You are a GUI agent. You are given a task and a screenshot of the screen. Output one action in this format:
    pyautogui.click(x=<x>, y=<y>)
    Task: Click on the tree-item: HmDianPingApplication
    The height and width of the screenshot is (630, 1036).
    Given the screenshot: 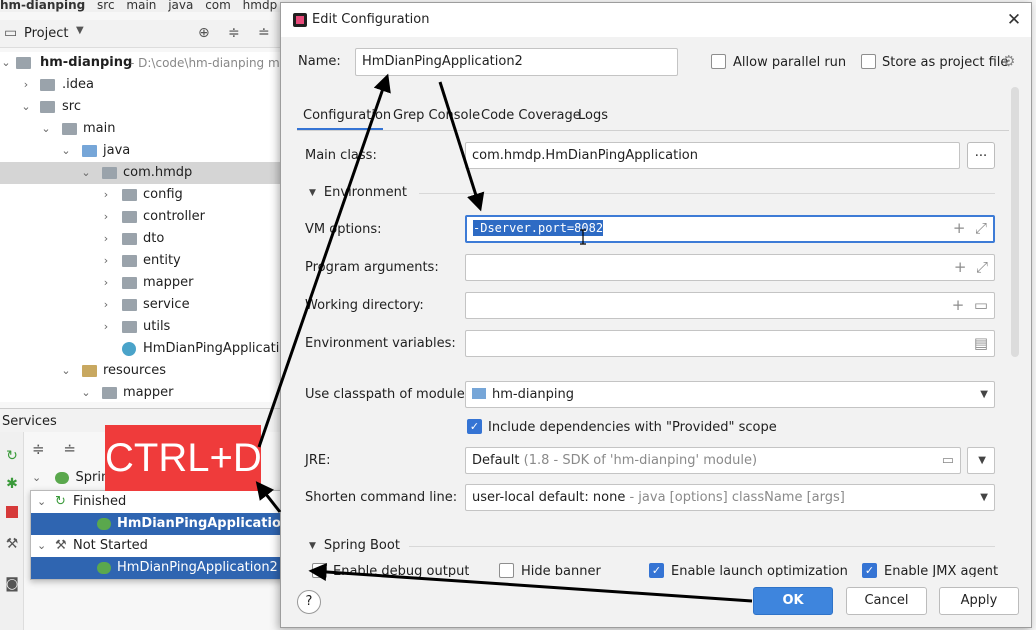 What is the action you would take?
    pyautogui.click(x=140, y=349)
    